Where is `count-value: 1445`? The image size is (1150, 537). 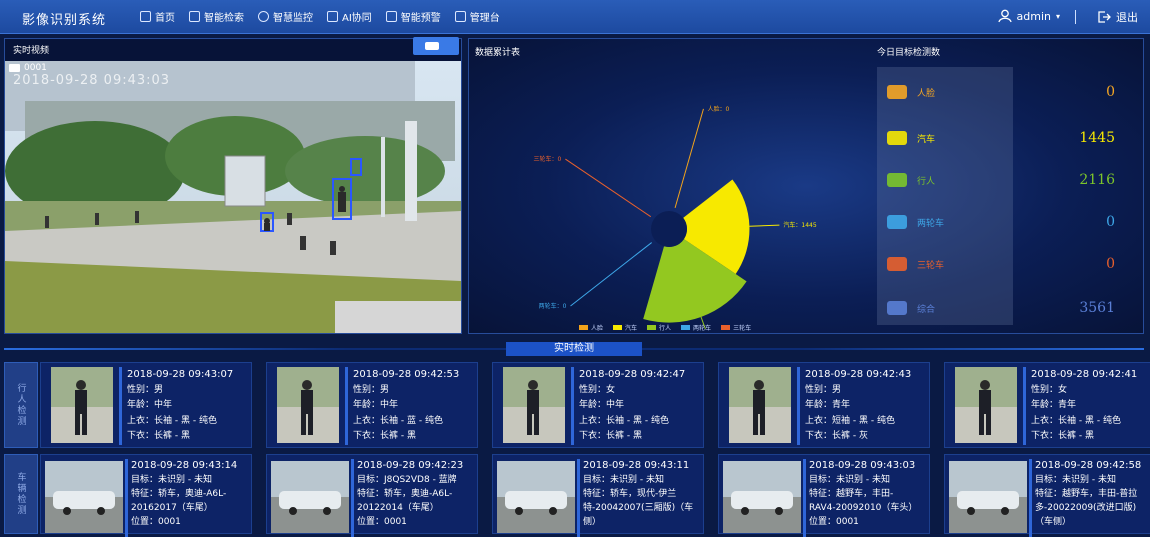 count-value: 1445 is located at coordinates (1097, 138).